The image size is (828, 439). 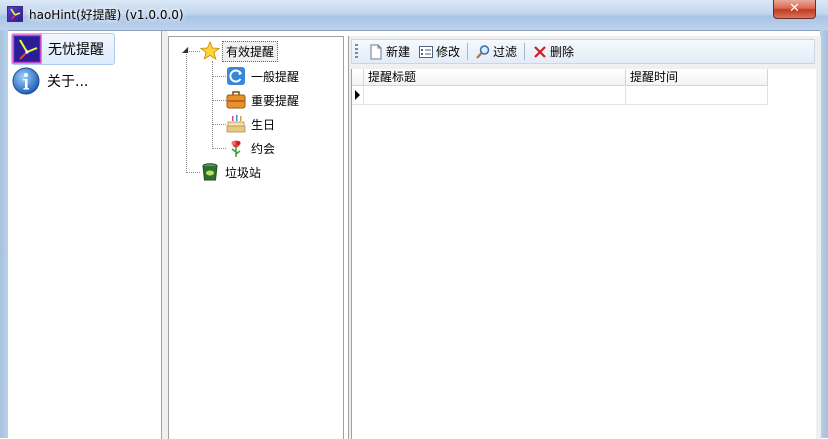 I want to click on tree-node-general: 一般提醒, so click(x=264, y=76).